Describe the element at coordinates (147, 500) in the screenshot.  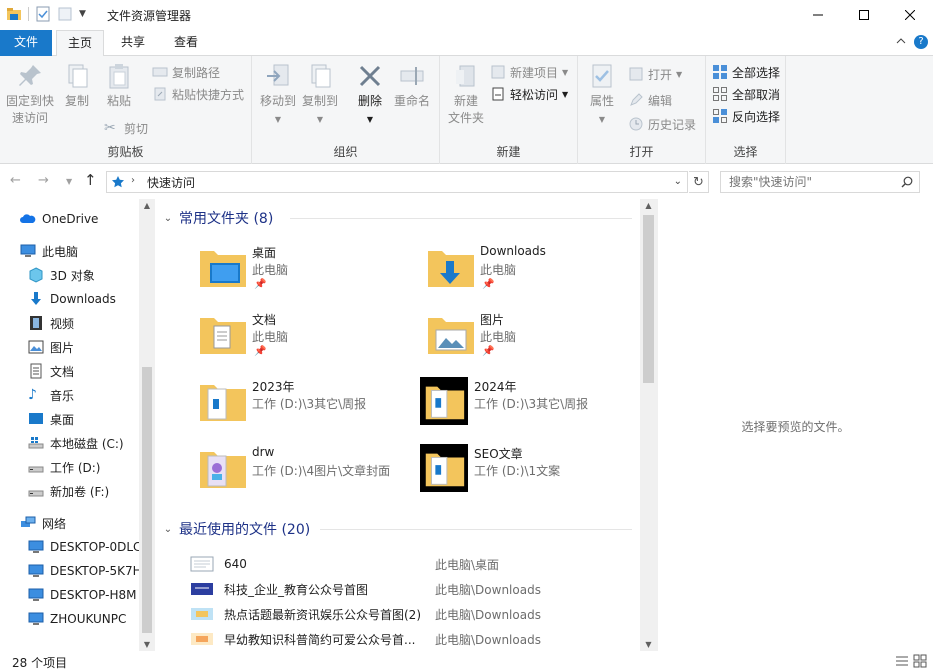
I see `nav-scroll-thumb` at that location.